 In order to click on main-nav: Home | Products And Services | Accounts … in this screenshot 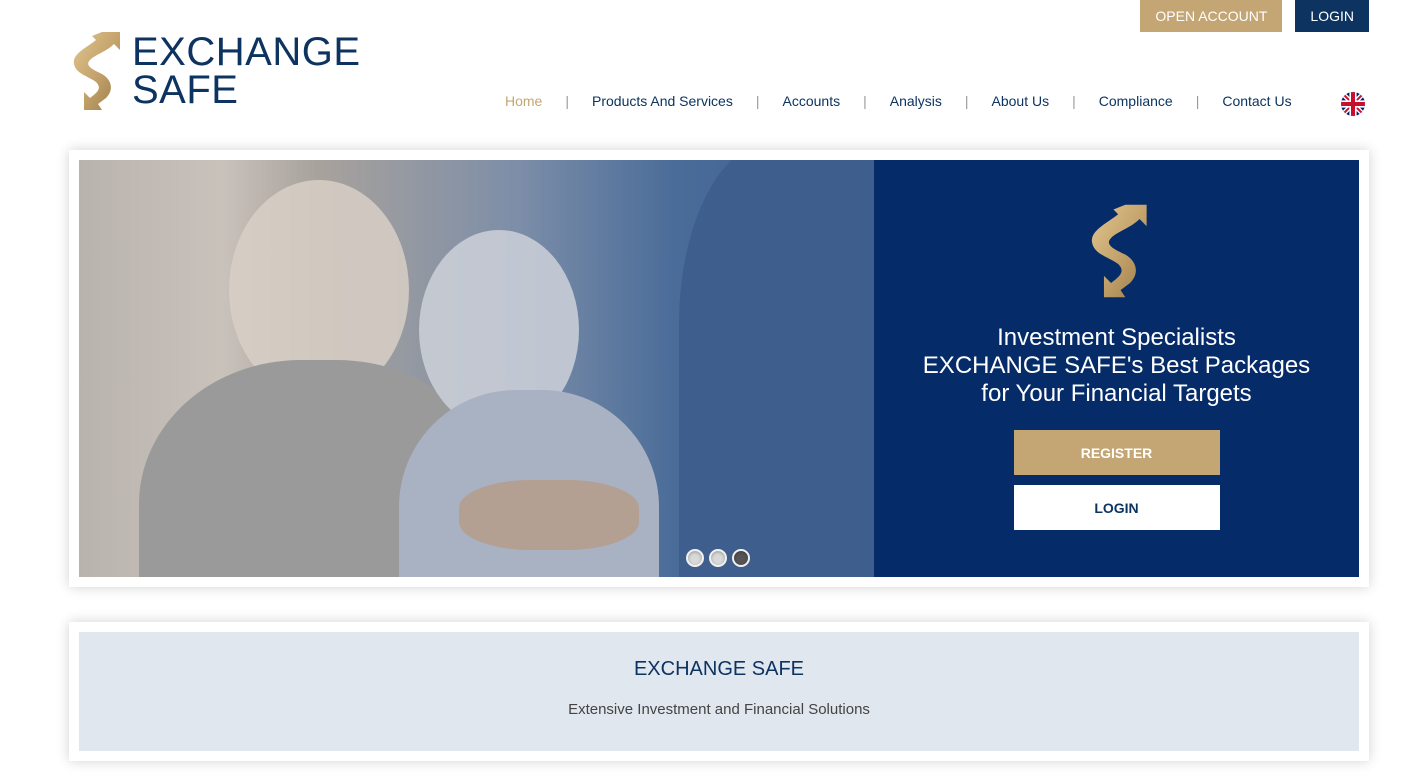, I will do `click(898, 101)`.